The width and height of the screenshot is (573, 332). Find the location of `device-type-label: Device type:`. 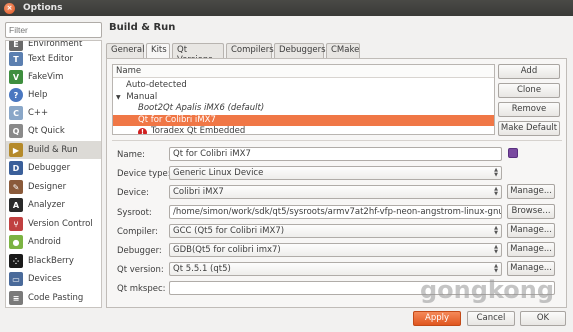

device-type-label: Device type: is located at coordinates (144, 174).